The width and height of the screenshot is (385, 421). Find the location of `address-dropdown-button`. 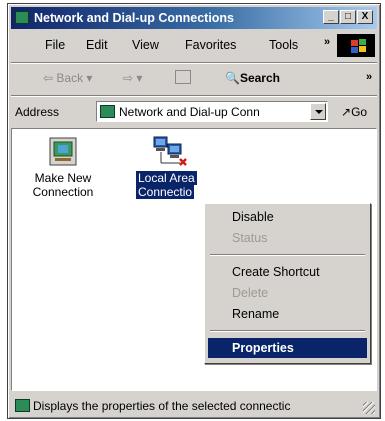

address-dropdown-button is located at coordinates (318, 111).